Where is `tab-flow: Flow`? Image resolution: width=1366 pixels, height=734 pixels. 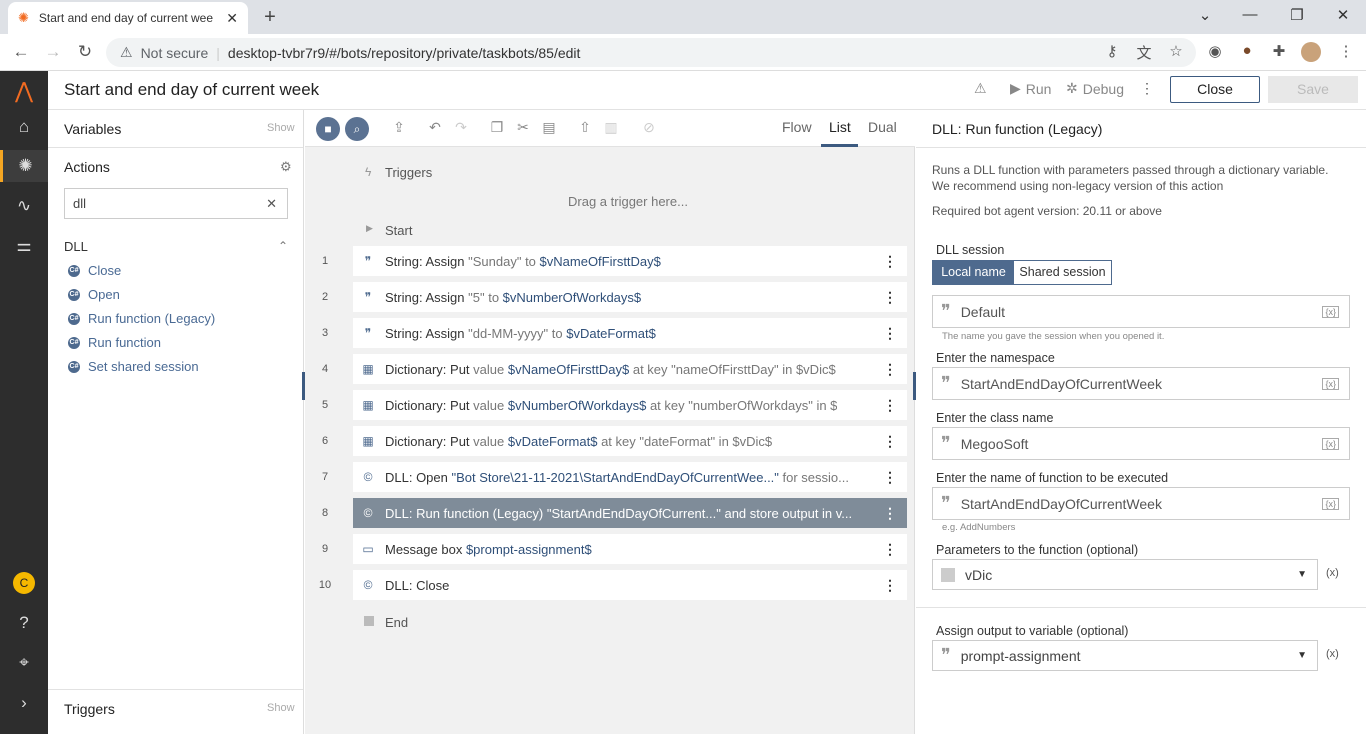
tab-flow: Flow is located at coordinates (797, 127).